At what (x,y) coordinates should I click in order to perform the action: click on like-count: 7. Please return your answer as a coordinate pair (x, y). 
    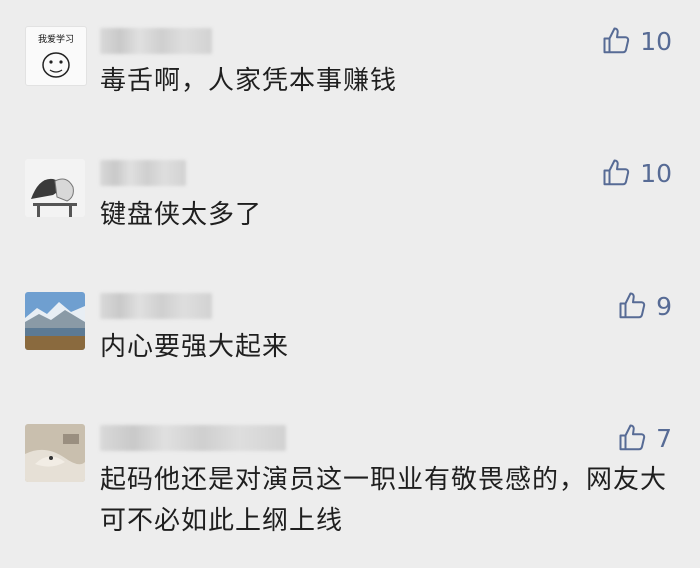
    Looking at the image, I should click on (664, 438).